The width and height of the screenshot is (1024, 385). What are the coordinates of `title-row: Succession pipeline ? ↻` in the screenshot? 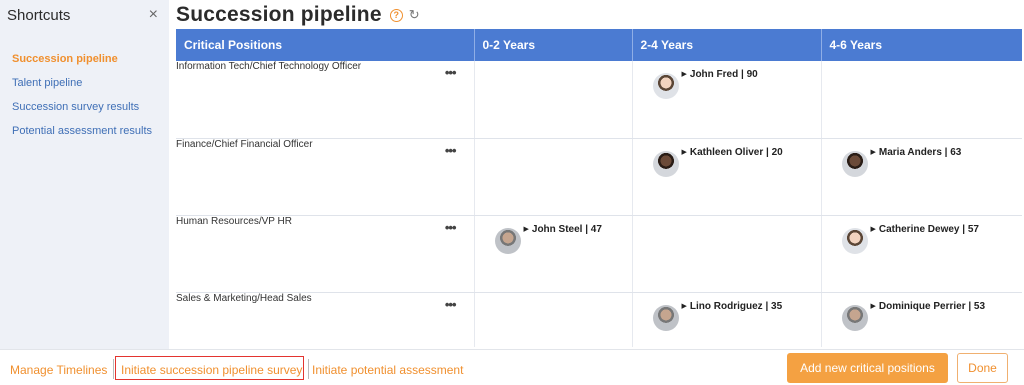 It's located at (599, 15).